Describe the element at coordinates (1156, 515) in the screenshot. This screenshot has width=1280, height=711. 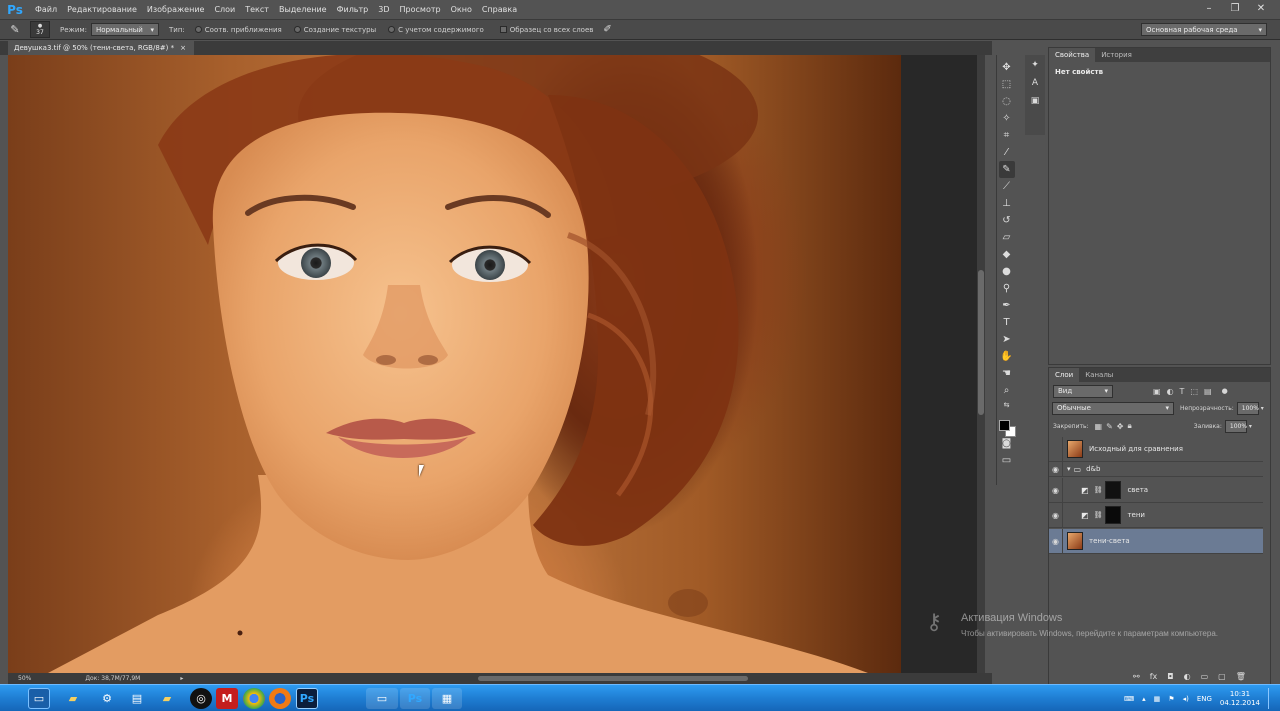
I see `layer-row: ◉ ◩ ⛓︎ тени` at that location.